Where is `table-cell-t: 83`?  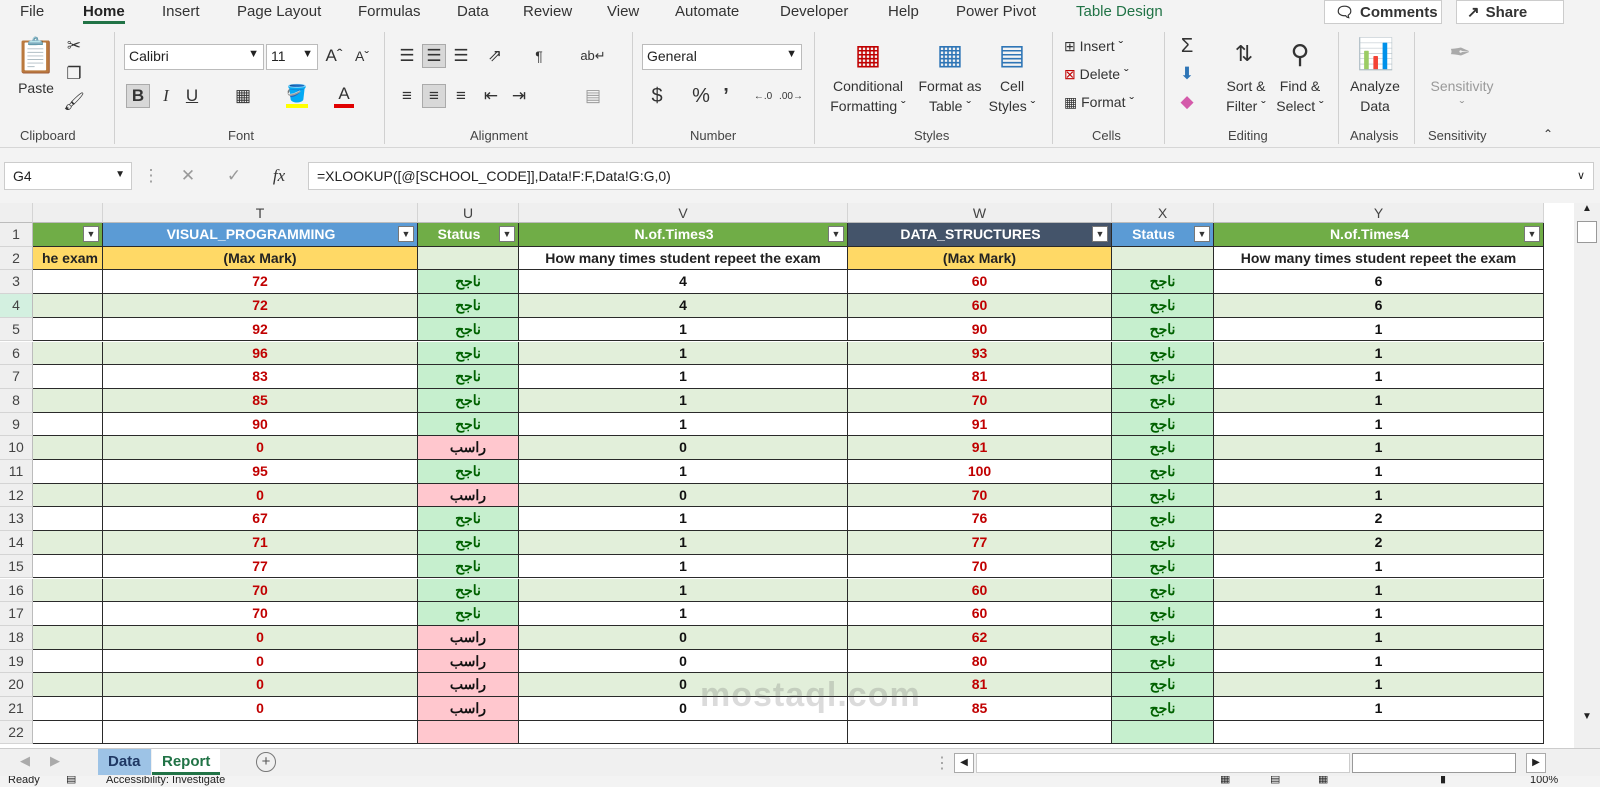 table-cell-t: 83 is located at coordinates (260, 377).